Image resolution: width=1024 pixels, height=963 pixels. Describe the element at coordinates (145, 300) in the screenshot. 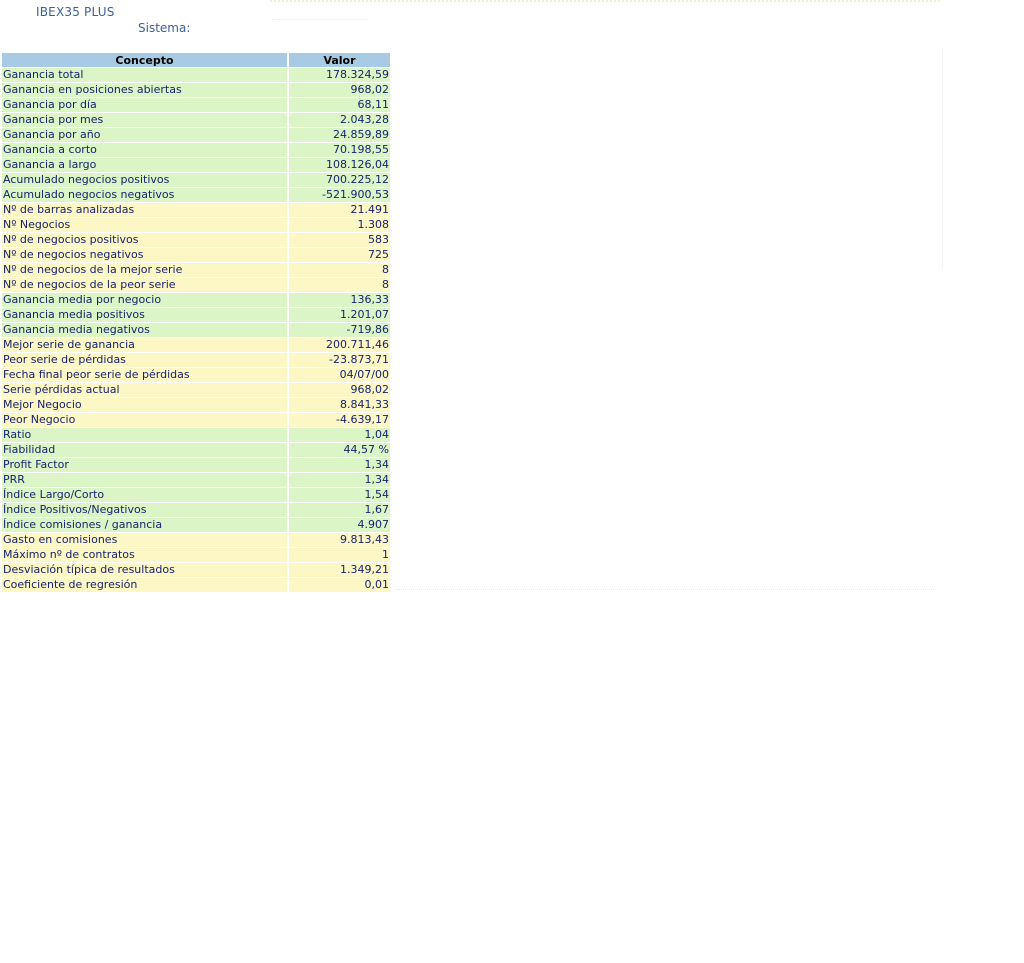

I see `row-label: Ganancia media por negocio` at that location.